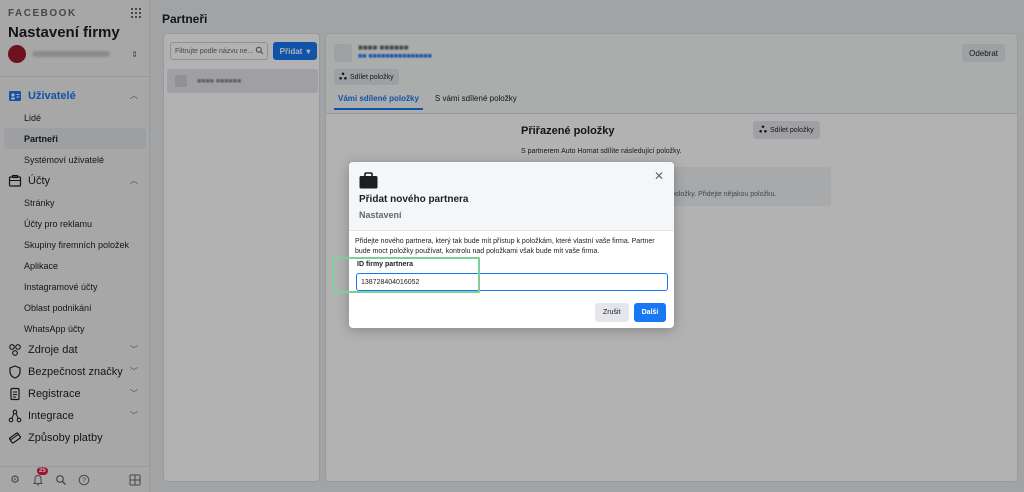  Describe the element at coordinates (368, 182) in the screenshot. I see `briefcase-icon` at that location.